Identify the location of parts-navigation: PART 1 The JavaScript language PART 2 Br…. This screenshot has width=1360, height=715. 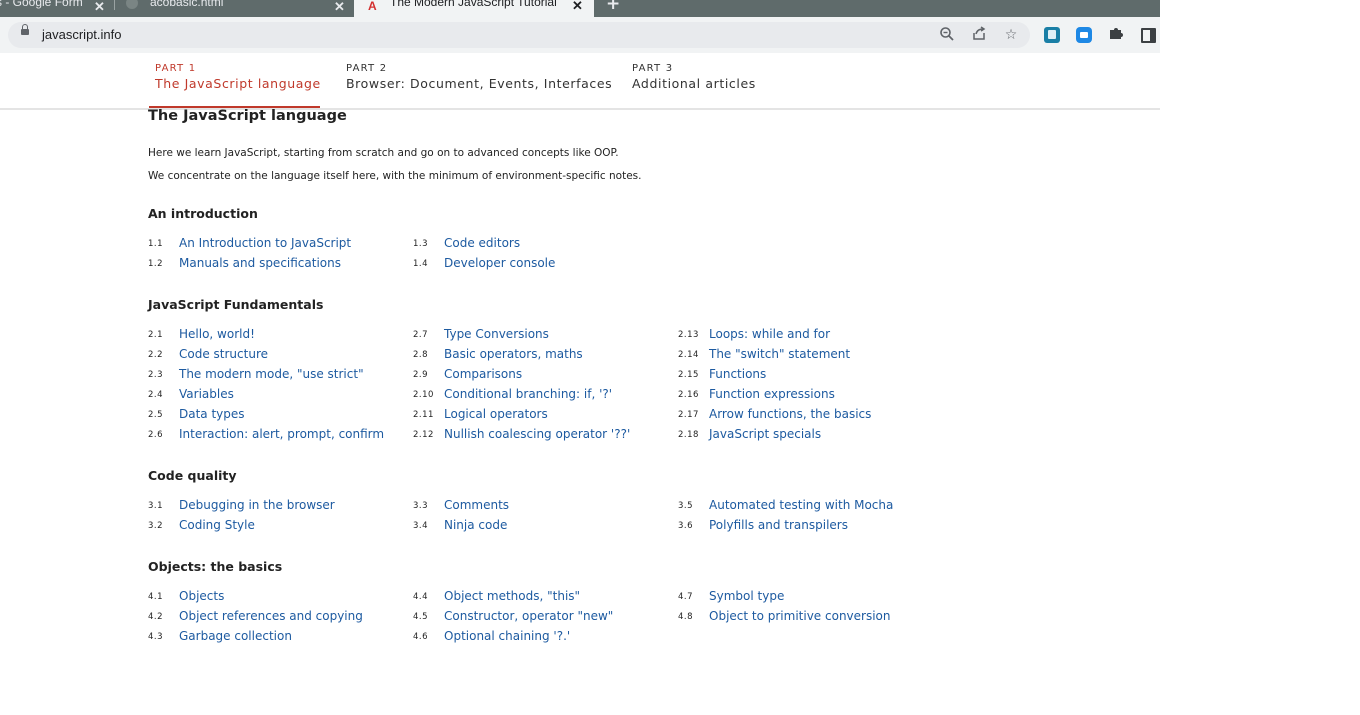
(580, 81).